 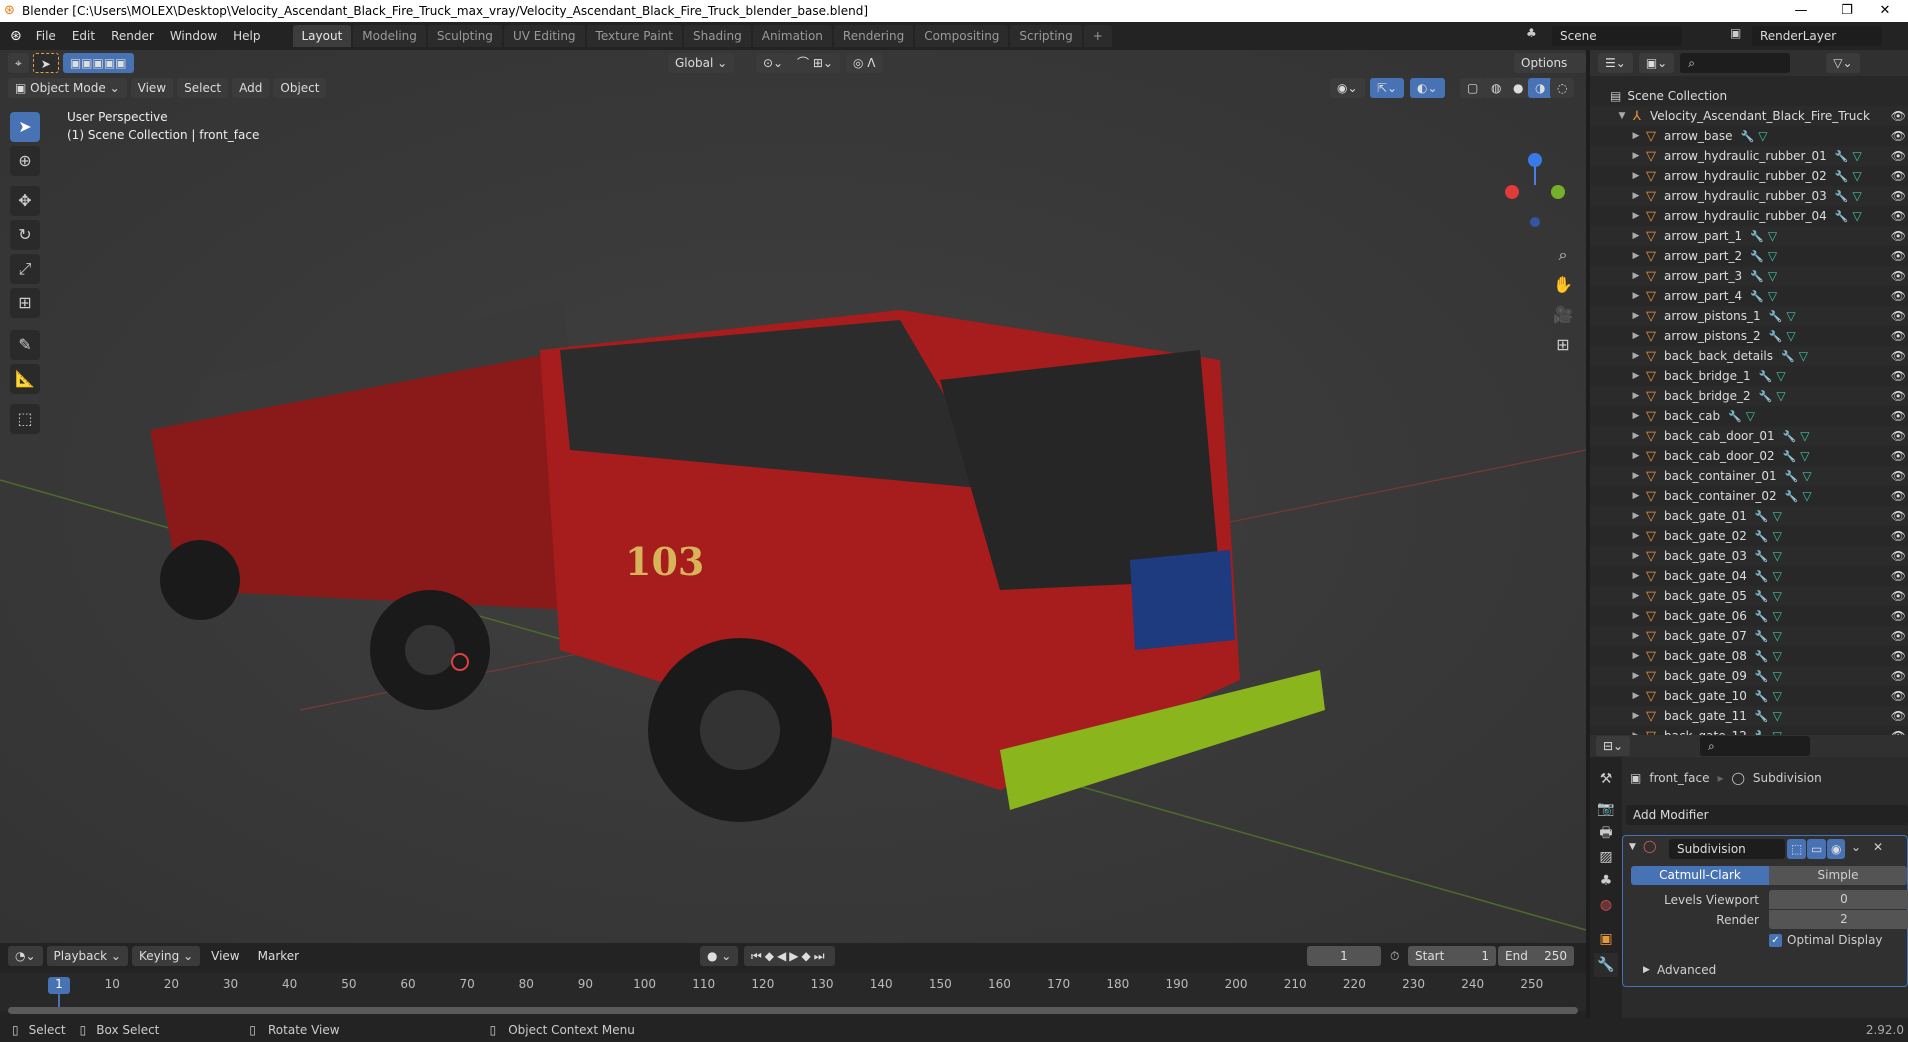 I want to click on auto-keying-toggle: ● ⌄, so click(x=719, y=956).